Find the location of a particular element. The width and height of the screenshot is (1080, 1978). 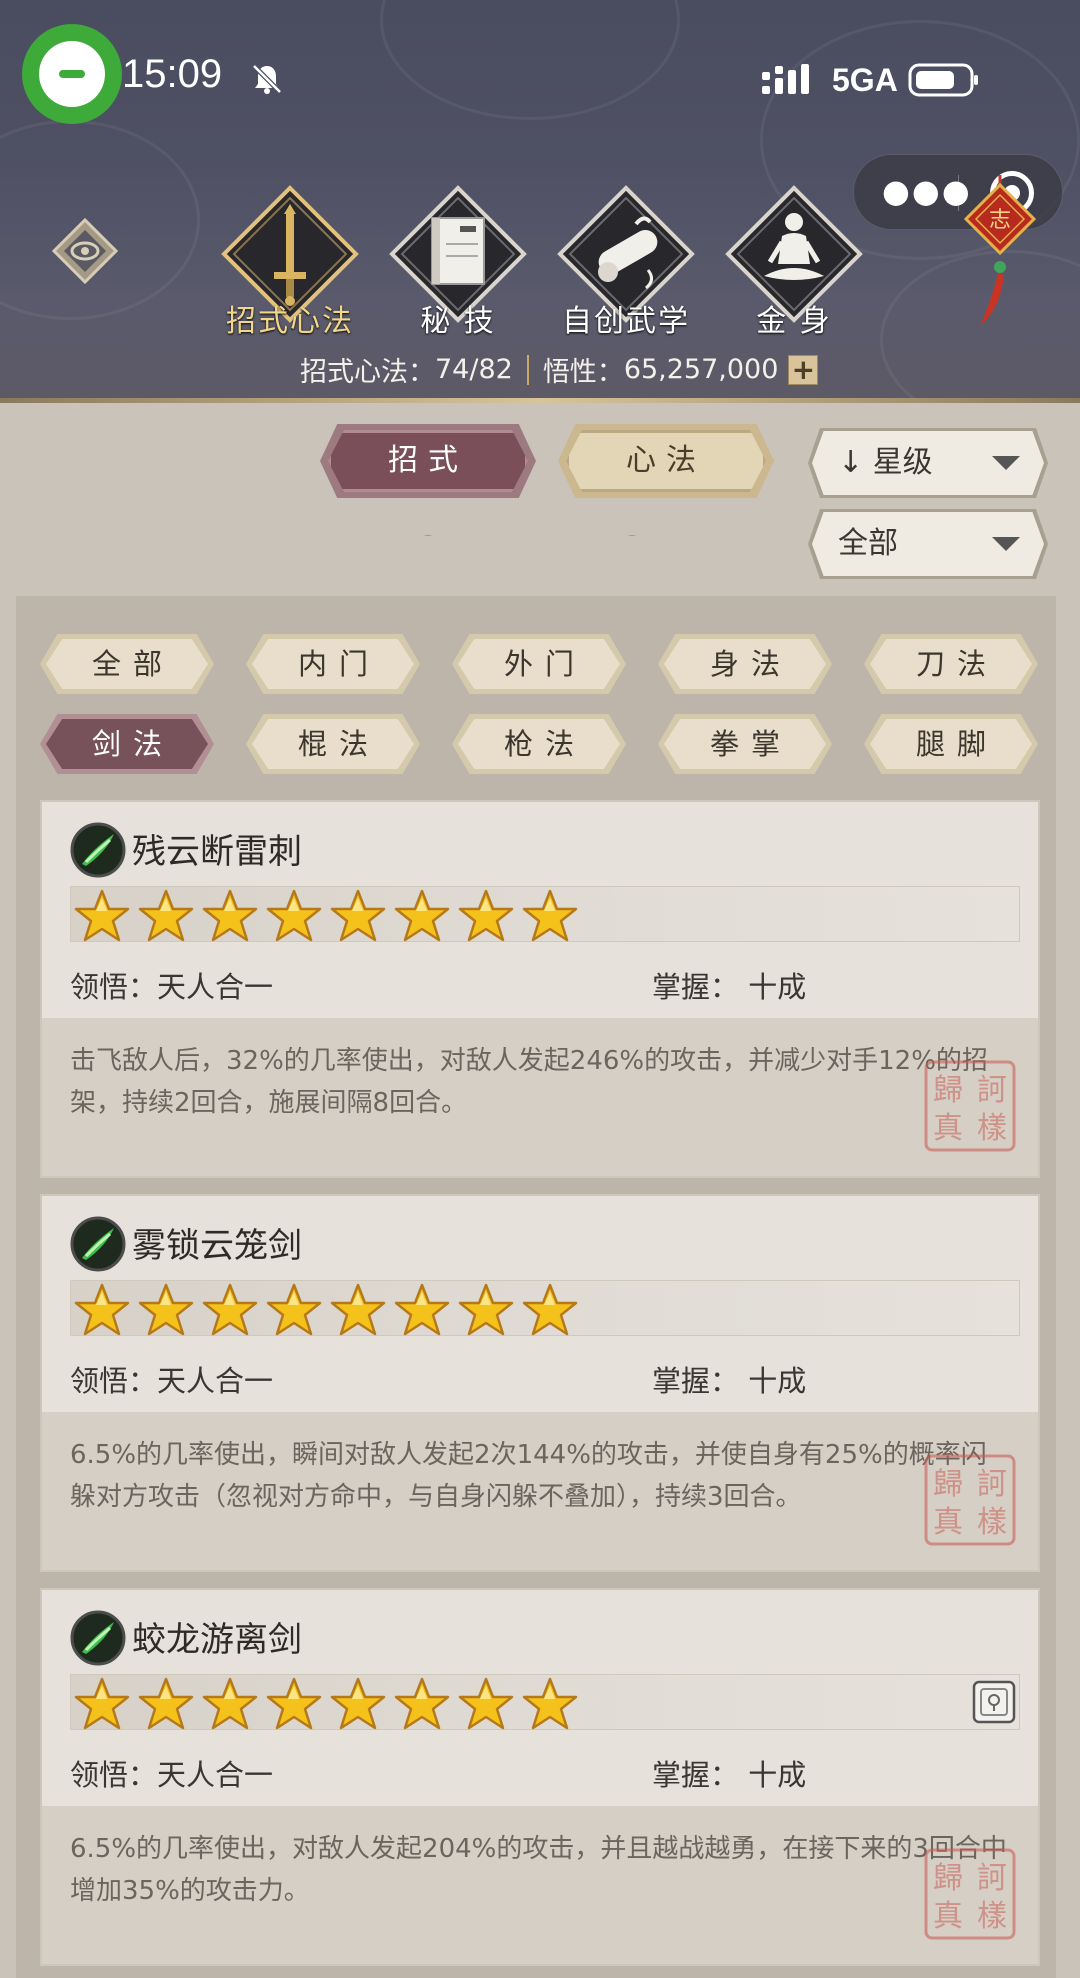

filter-chip: 枪法 is located at coordinates (539, 744).